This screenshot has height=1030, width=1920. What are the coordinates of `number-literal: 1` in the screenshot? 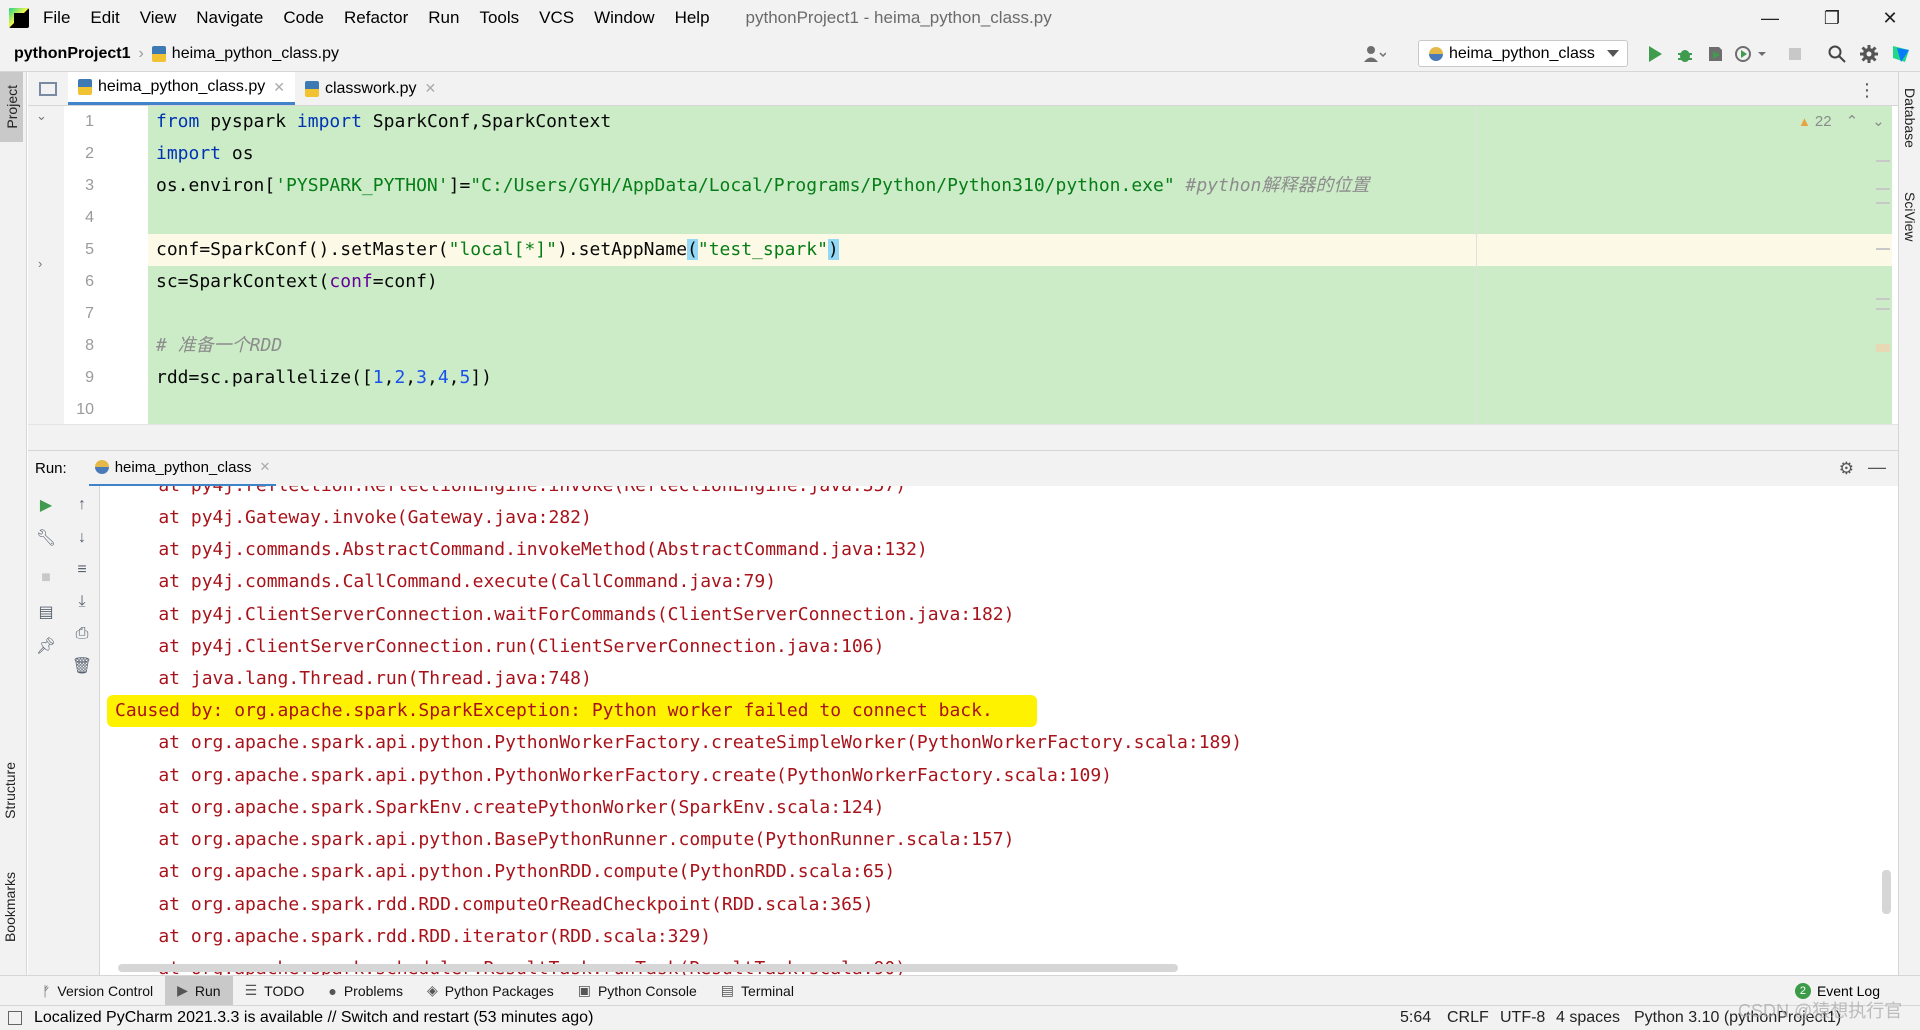 It's located at (378, 377).